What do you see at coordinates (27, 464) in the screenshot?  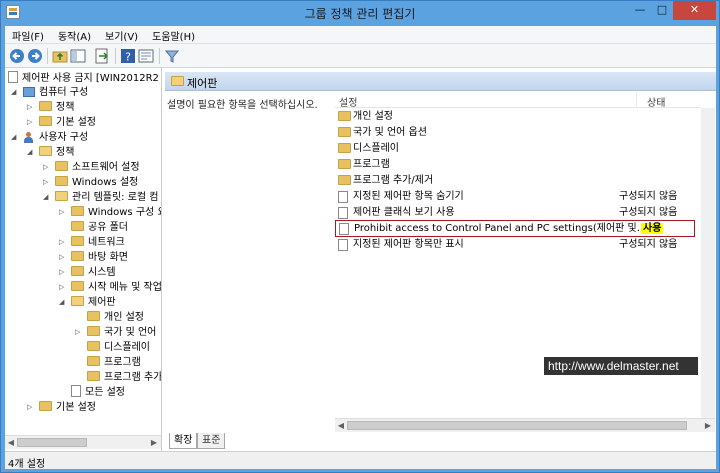 I see `status-text: 4개 설정` at bounding box center [27, 464].